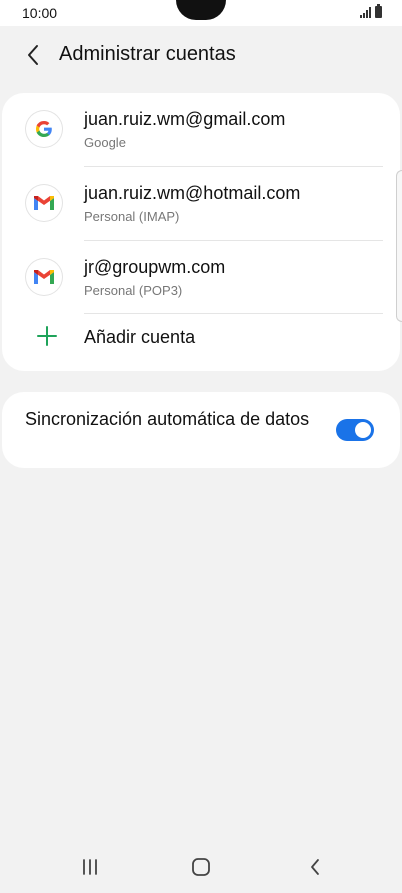 Image resolution: width=402 pixels, height=893 pixels. I want to click on app-header: Administrar cuentas, so click(201, 57).